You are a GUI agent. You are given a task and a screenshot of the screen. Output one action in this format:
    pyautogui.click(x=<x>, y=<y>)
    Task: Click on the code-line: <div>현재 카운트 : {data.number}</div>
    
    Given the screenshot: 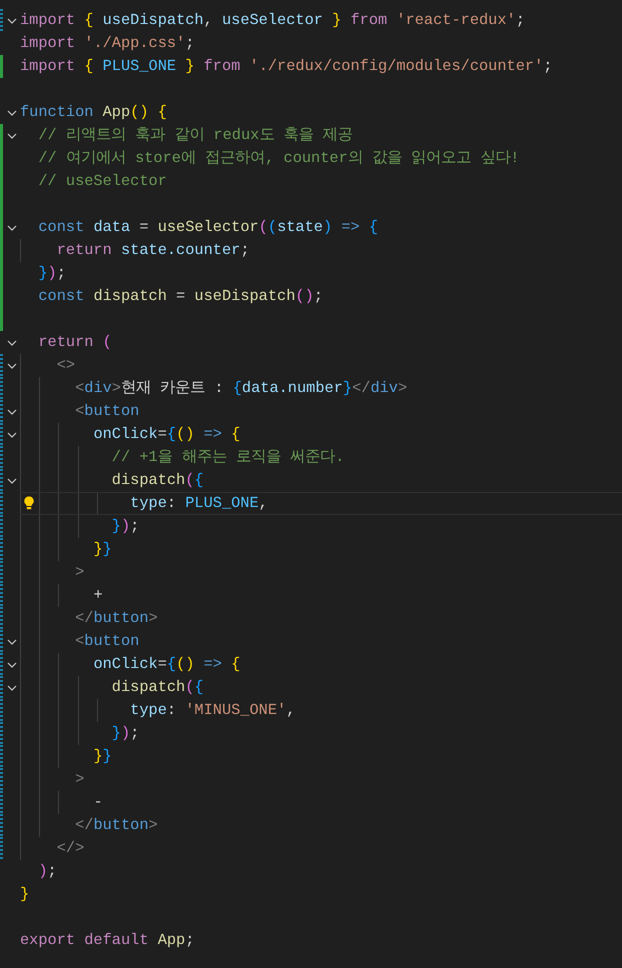 What is the action you would take?
    pyautogui.click(x=241, y=388)
    